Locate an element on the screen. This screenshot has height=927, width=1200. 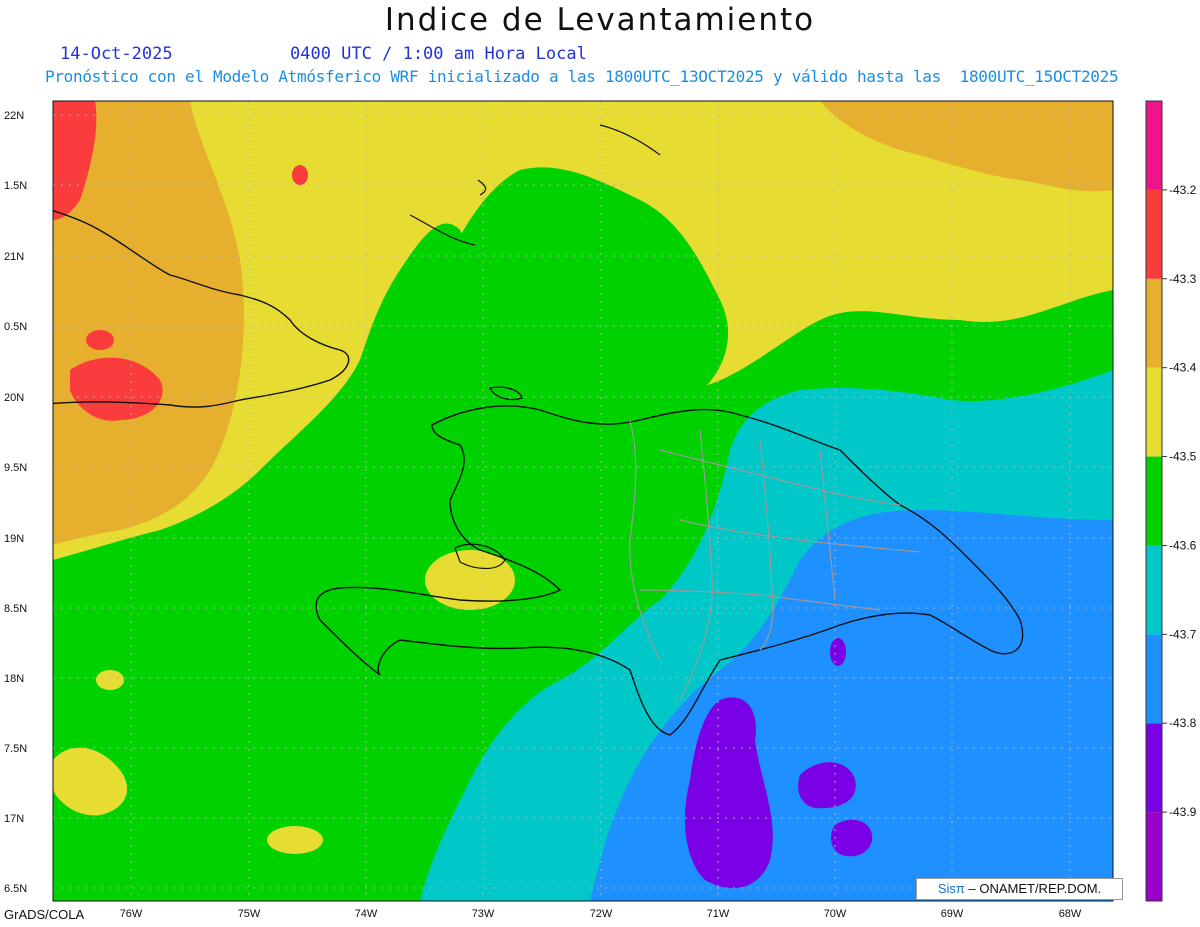
sispi-logo: Sisπ is located at coordinates (951, 888).